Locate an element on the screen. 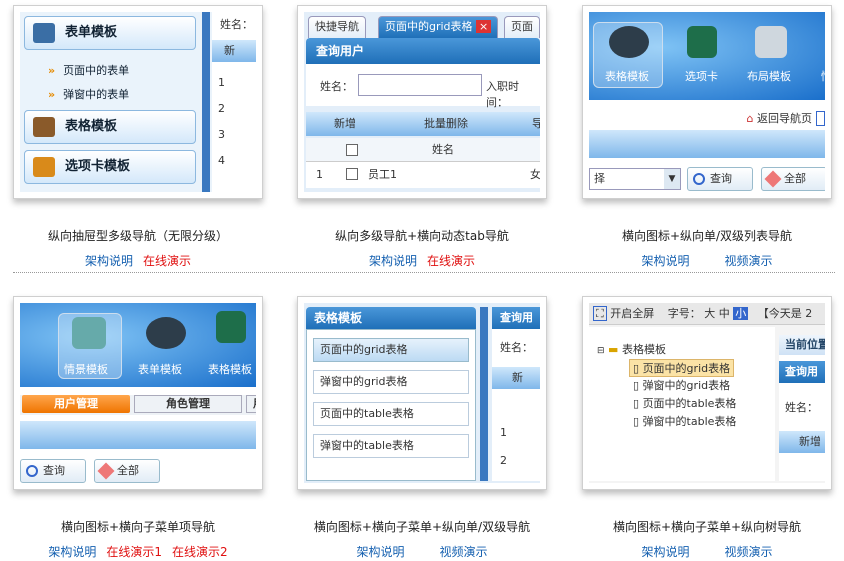 The height and width of the screenshot is (561, 844). submenu-user-management: 用户管理 is located at coordinates (76, 404).